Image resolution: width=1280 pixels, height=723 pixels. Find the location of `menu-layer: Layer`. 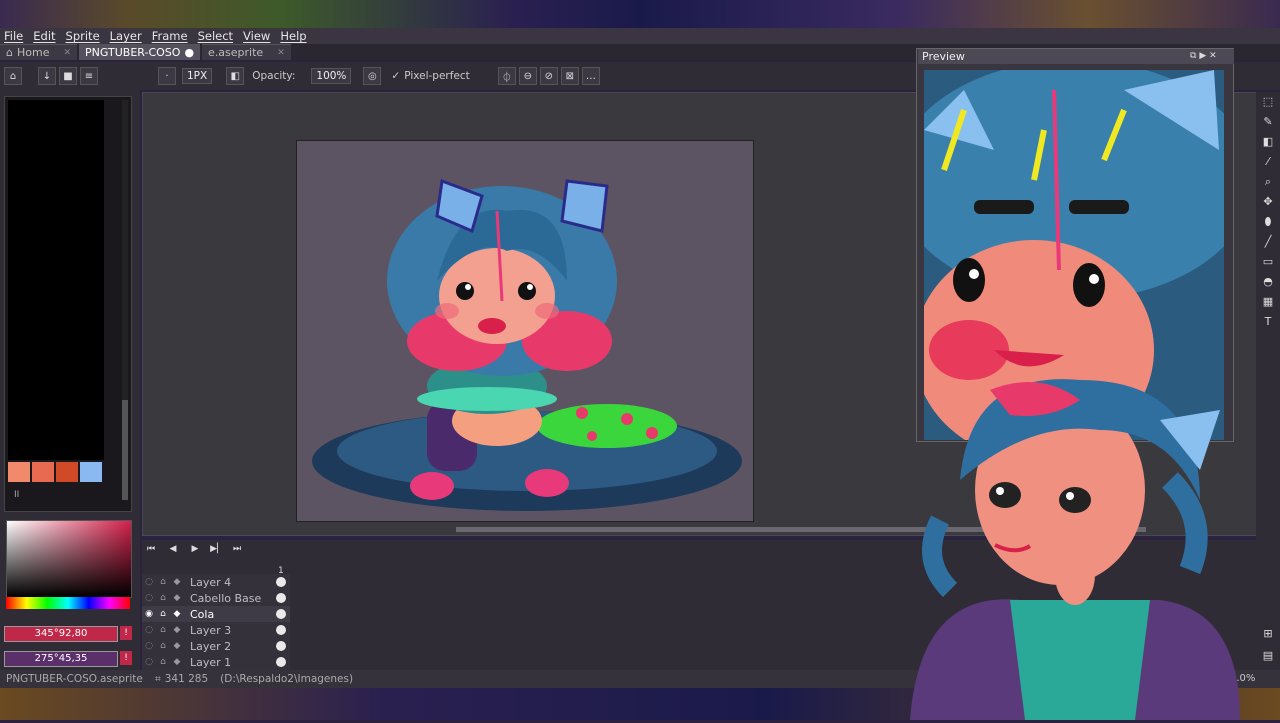

menu-layer: Layer is located at coordinates (126, 36).